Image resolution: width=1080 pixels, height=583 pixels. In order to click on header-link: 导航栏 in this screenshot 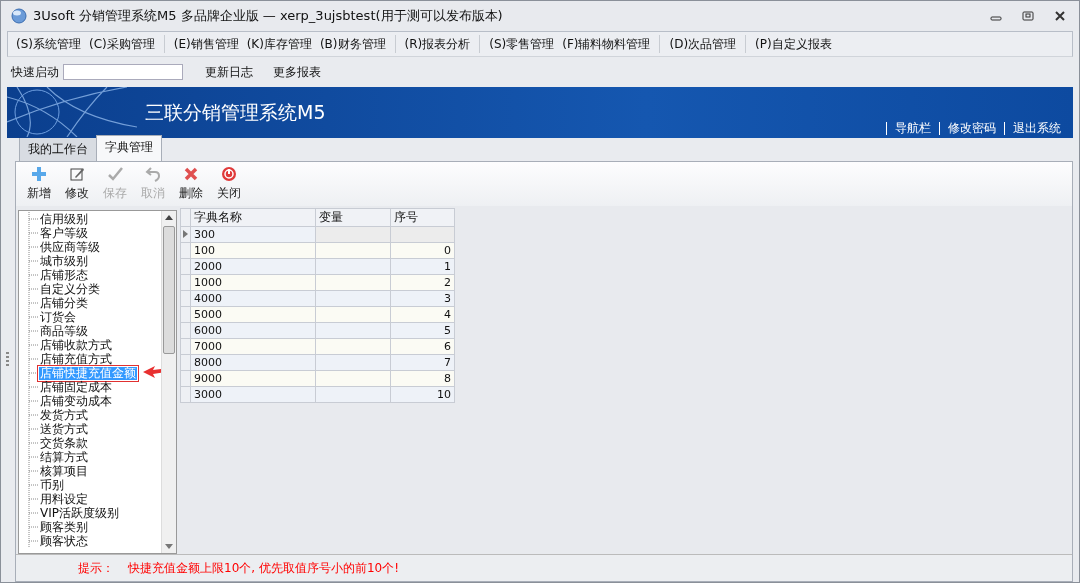, I will do `click(912, 128)`.